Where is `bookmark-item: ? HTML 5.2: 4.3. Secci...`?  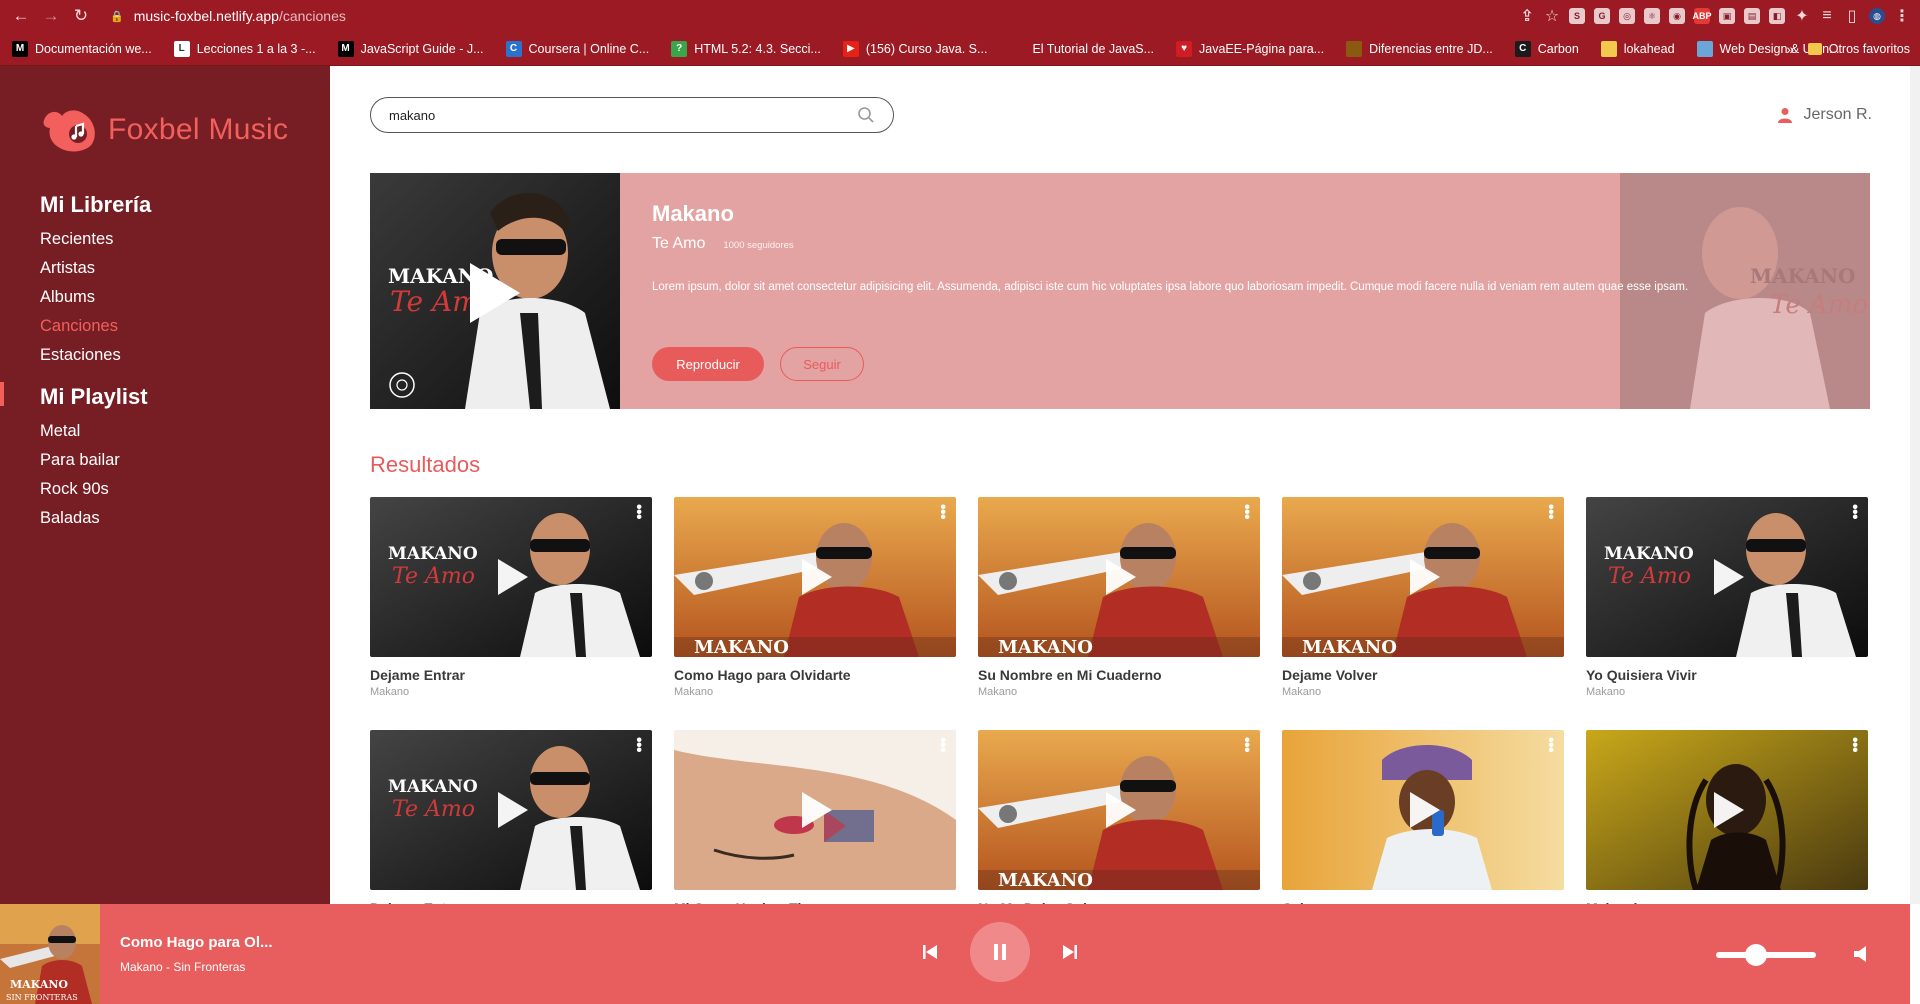
bookmark-item: ? HTML 5.2: 4.3. Secci... is located at coordinates (746, 48).